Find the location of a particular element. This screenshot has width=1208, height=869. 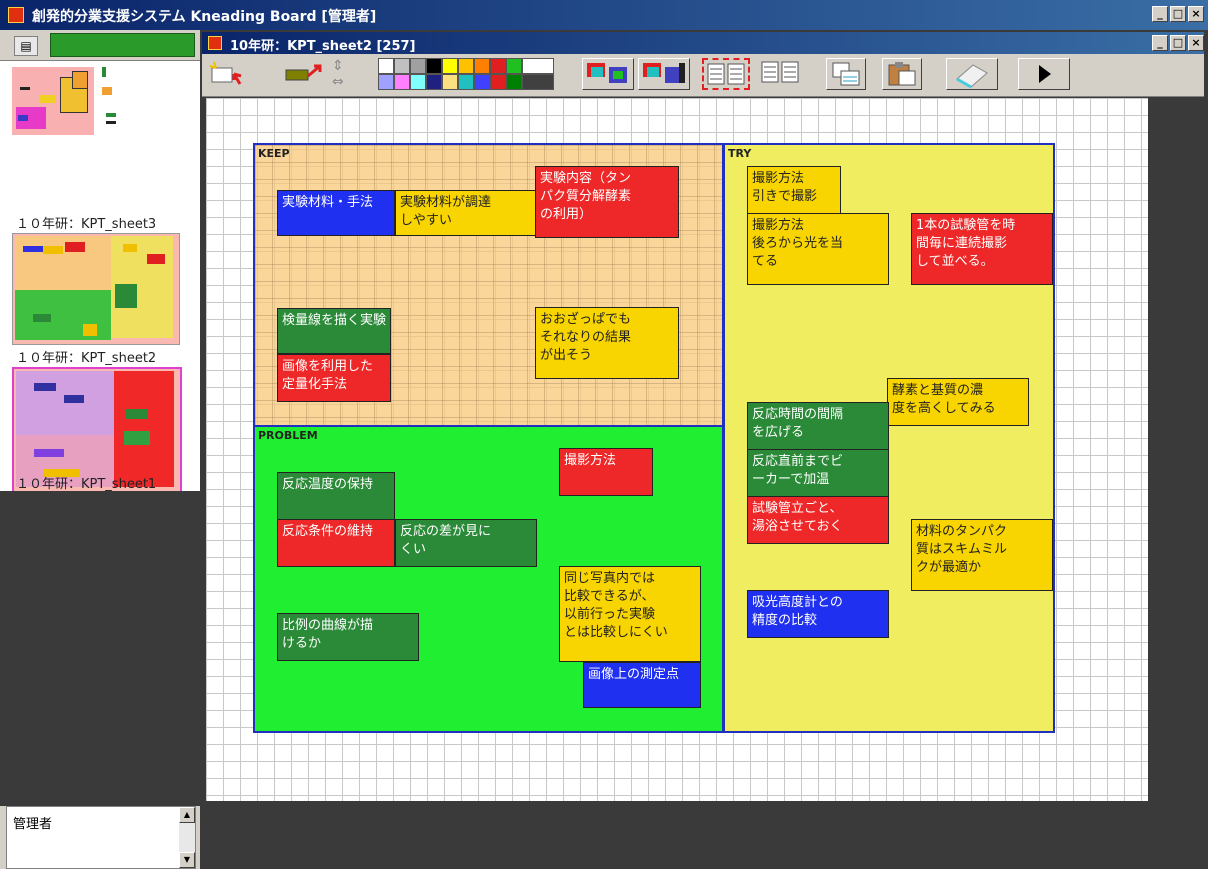

sheet-label-1: １０年研：KPT_sheet1 is located at coordinates (86, 482).